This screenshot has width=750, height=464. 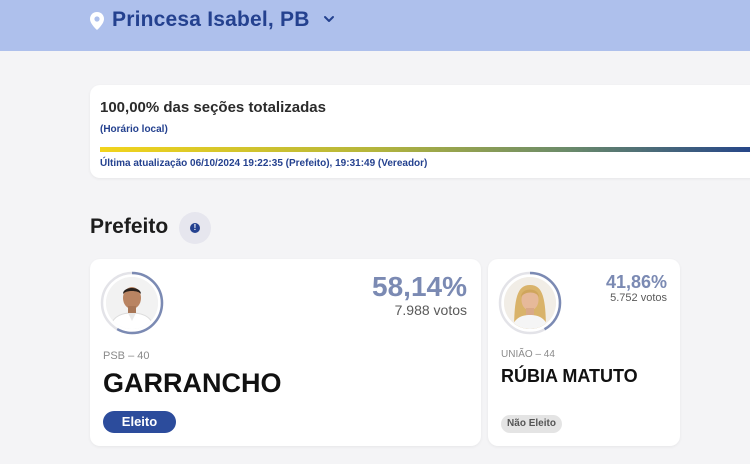 I want to click on vote-percentage: 58,14%, so click(x=419, y=286).